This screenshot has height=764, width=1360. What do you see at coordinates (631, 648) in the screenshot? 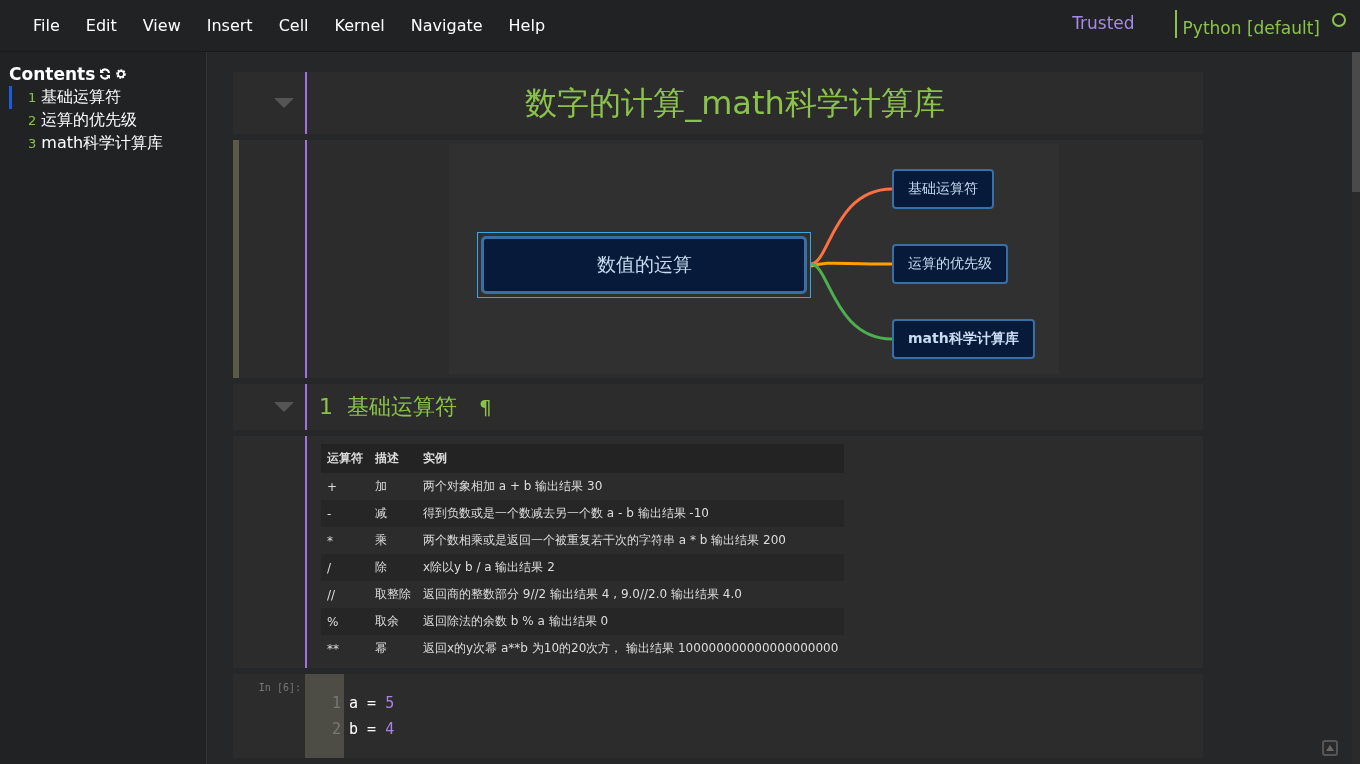
I see `table-cell: 返回x的y次幂 a**b 为10的20次方， 输出结果 100000000000000000000` at bounding box center [631, 648].